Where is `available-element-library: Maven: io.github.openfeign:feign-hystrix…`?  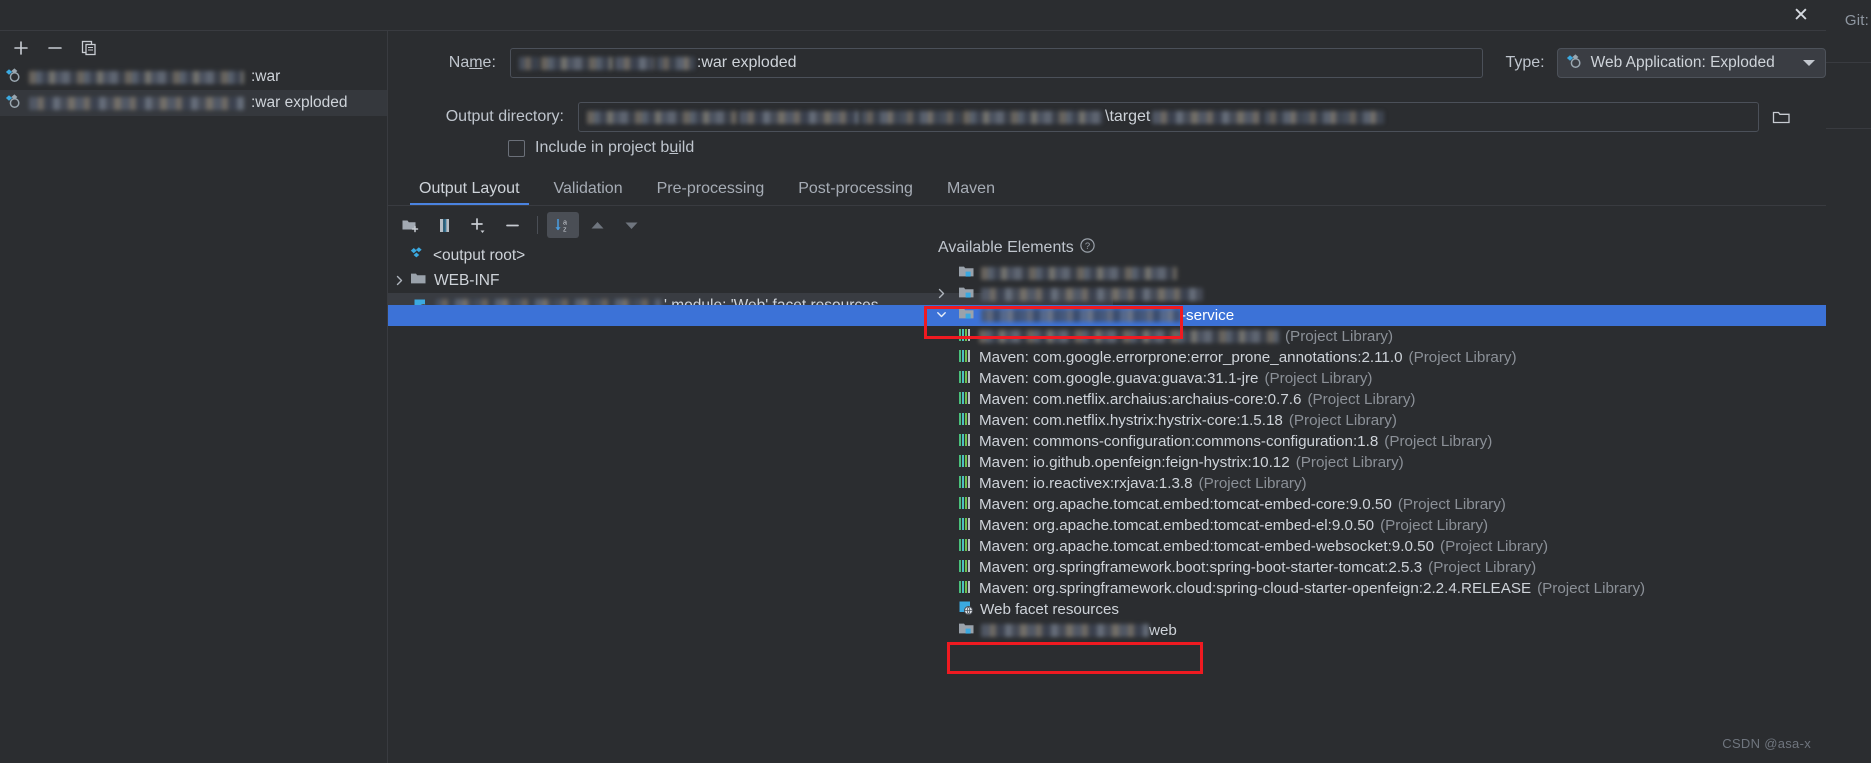 available-element-library: Maven: io.github.openfeign:feign-hystrix… is located at coordinates (1107, 462).